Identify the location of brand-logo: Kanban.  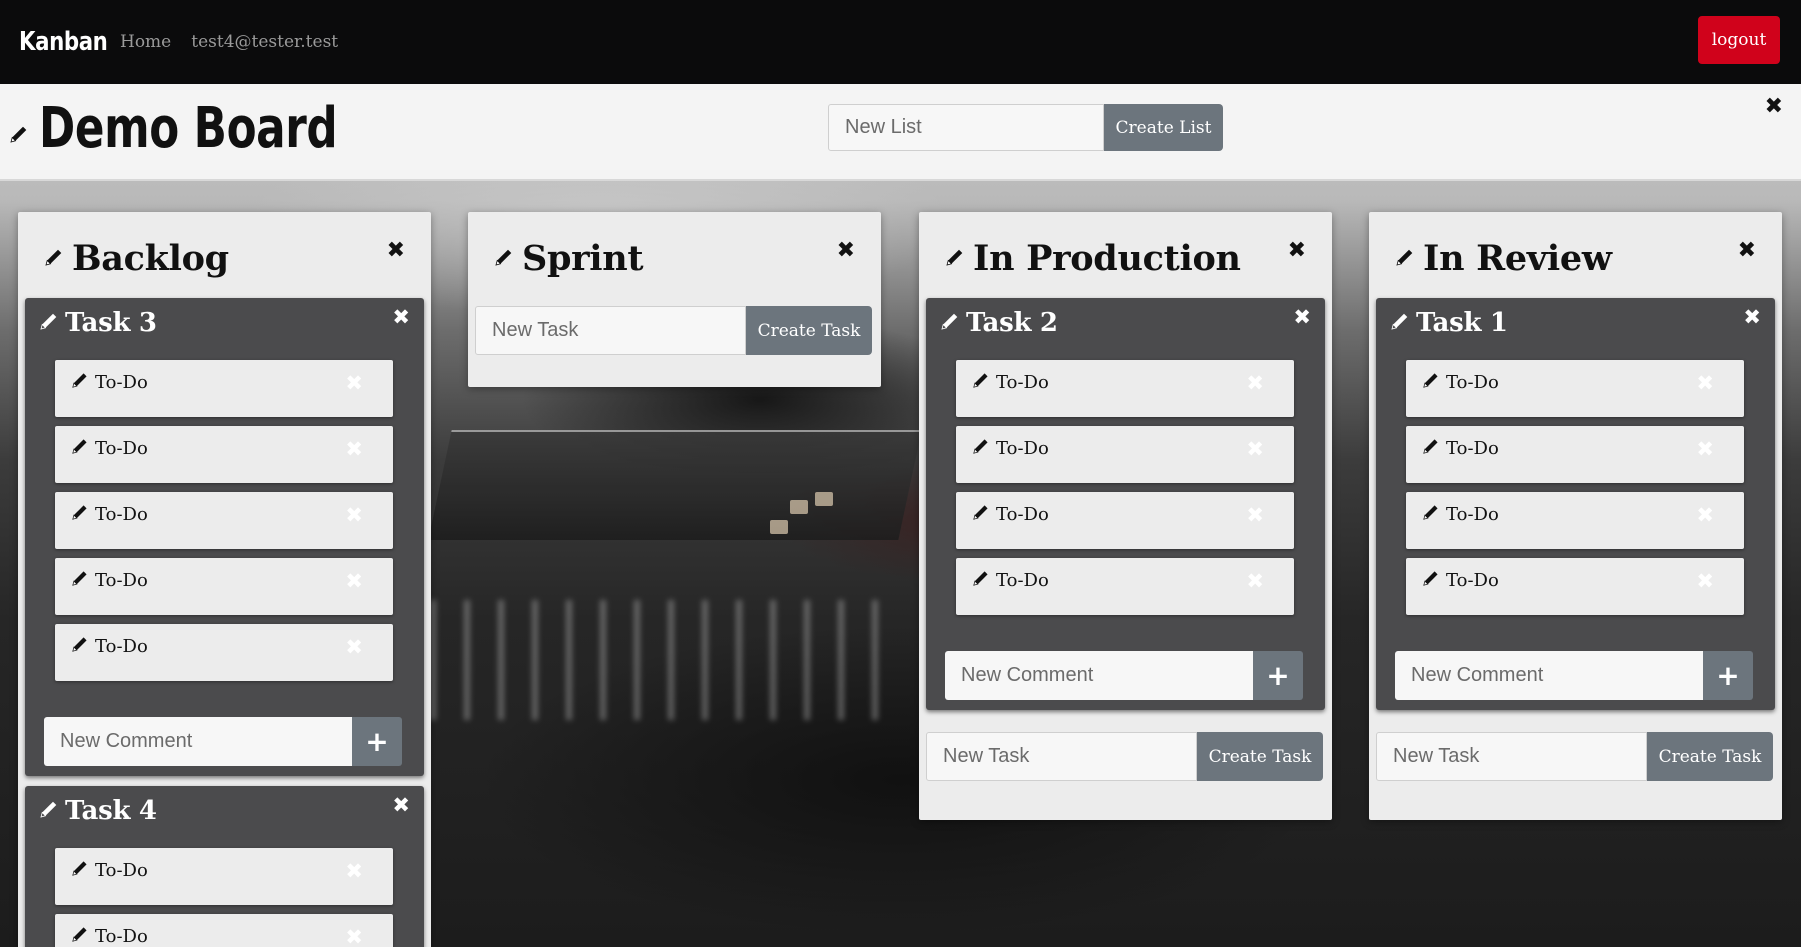
(63, 42).